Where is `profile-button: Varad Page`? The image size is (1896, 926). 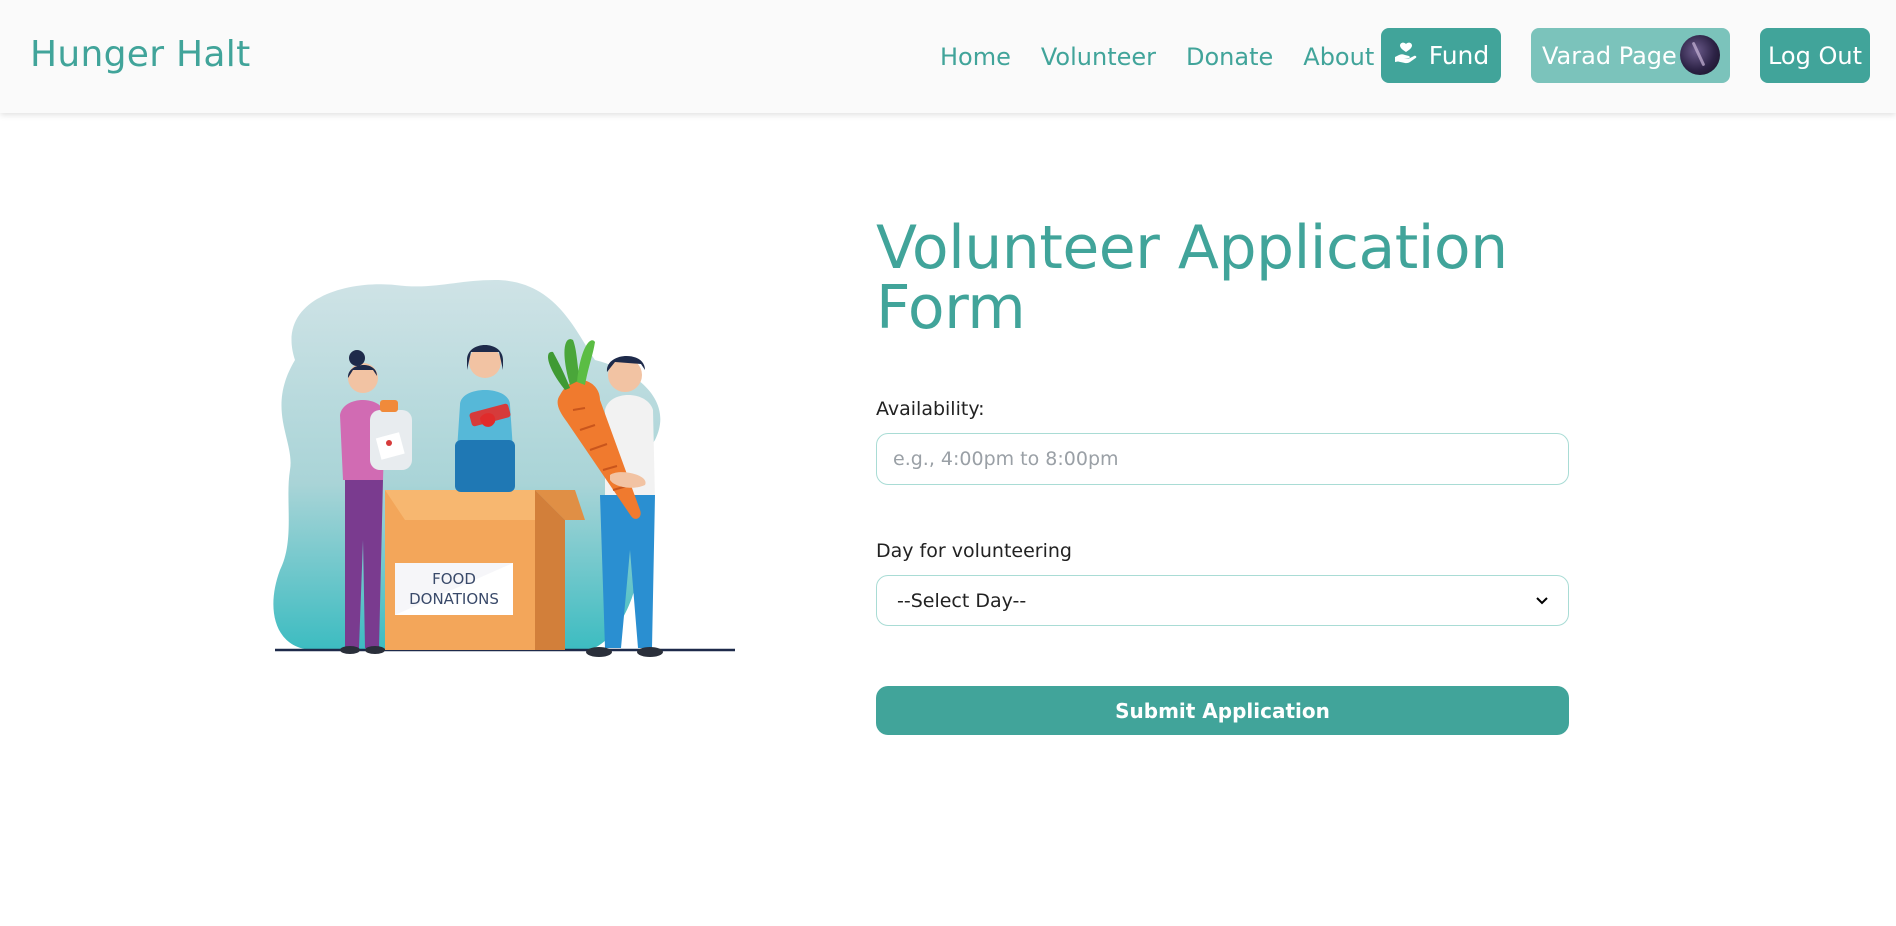 profile-button: Varad Page is located at coordinates (1630, 55).